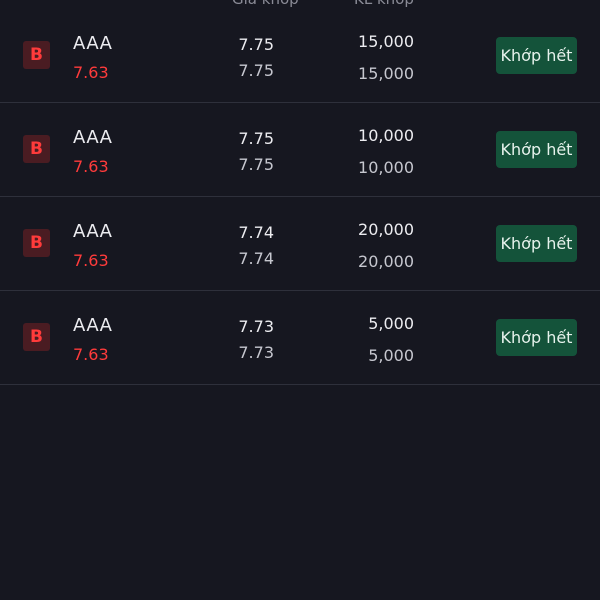 The height and width of the screenshot is (600, 600). What do you see at coordinates (391, 355) in the screenshot?
I see `order-volume: 5,000` at bounding box center [391, 355].